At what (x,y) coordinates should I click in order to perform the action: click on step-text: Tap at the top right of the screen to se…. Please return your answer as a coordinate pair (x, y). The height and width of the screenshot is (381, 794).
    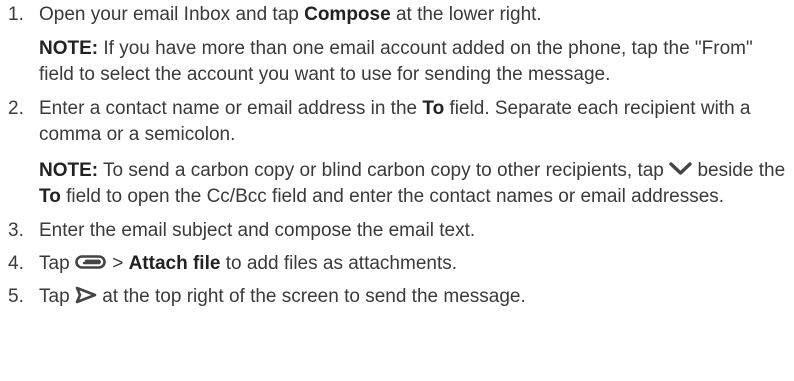
    Looking at the image, I should click on (414, 297).